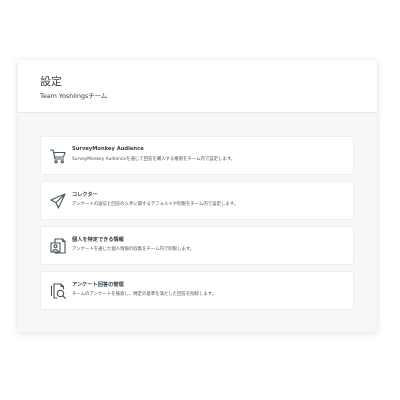 The image size is (400, 400). What do you see at coordinates (108, 149) in the screenshot?
I see `setting-card-title: SurveyMonkey Audience` at bounding box center [108, 149].